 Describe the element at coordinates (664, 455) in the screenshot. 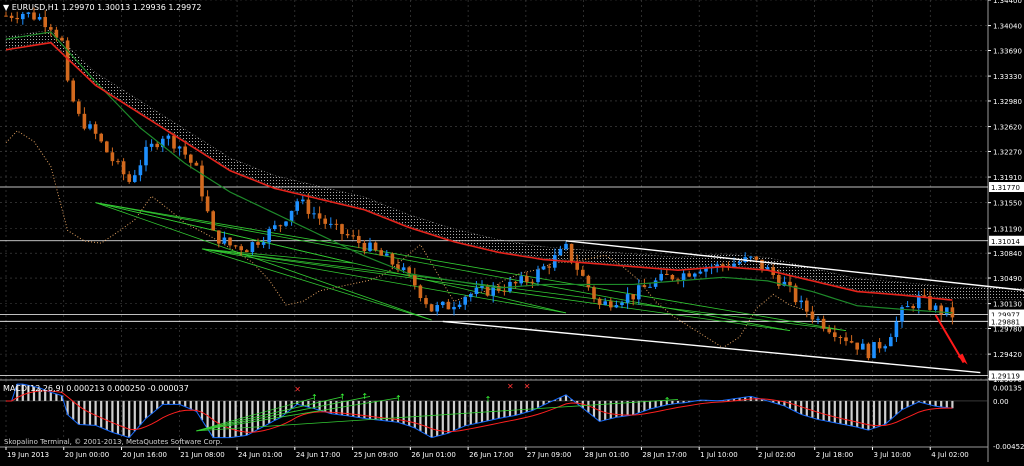

I see `time-tick-label: 28 Jun 17:00` at that location.